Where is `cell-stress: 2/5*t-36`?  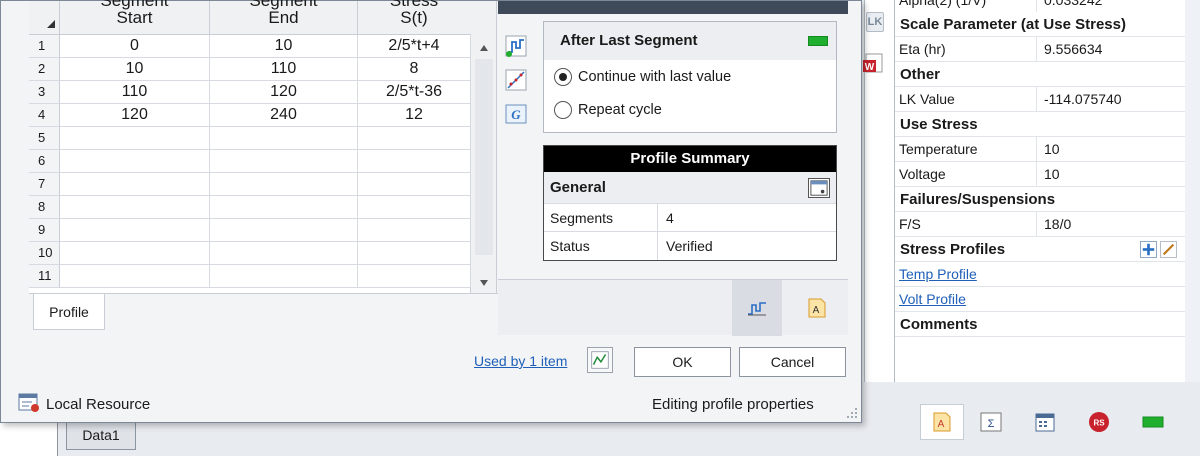 cell-stress: 2/5*t-36 is located at coordinates (414, 92).